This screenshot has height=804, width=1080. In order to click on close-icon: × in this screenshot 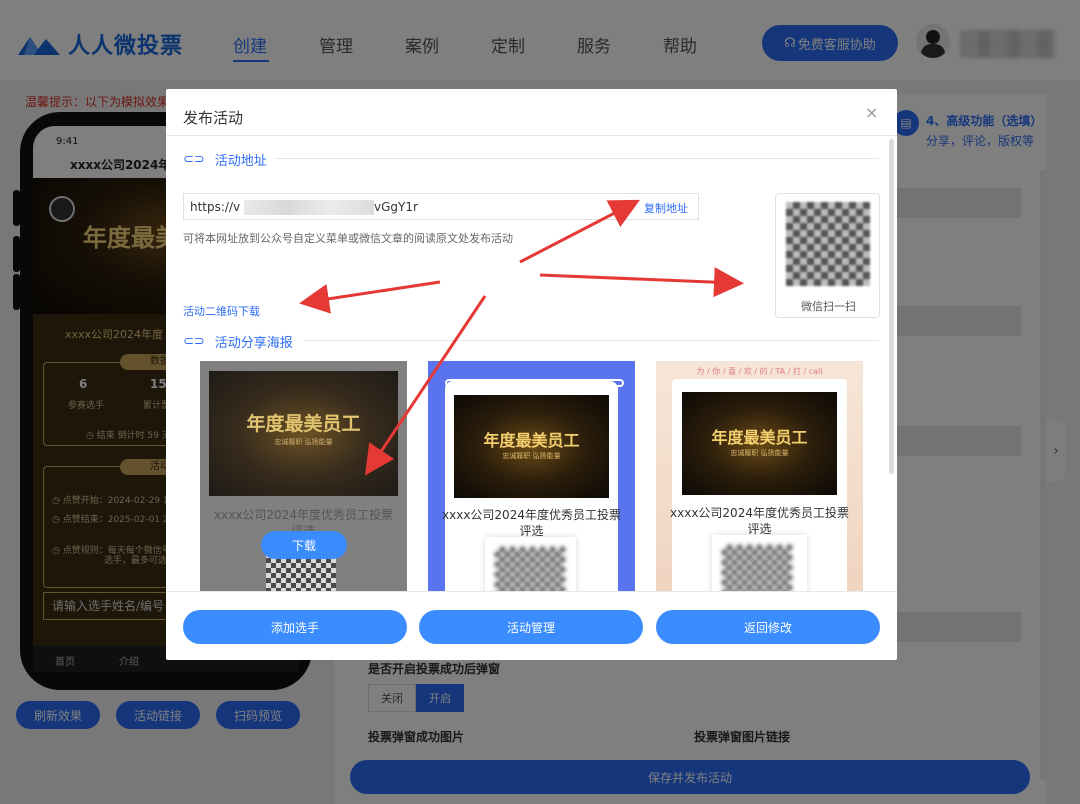, I will do `click(871, 112)`.